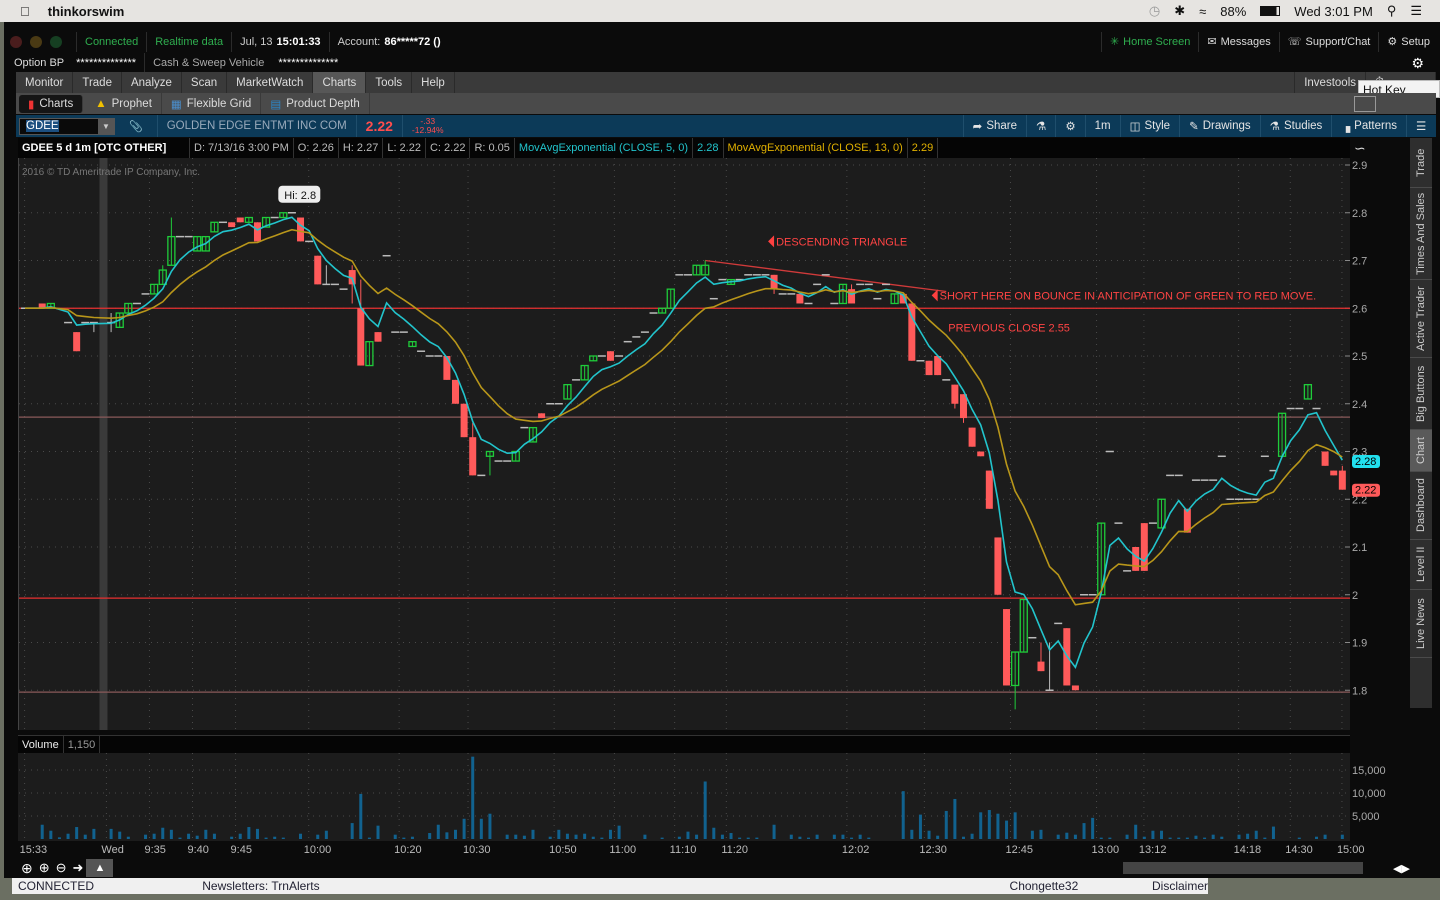 The image size is (1440, 900). Describe the element at coordinates (1359, 405) in the screenshot. I see `price-tick-label: 2.4` at that location.